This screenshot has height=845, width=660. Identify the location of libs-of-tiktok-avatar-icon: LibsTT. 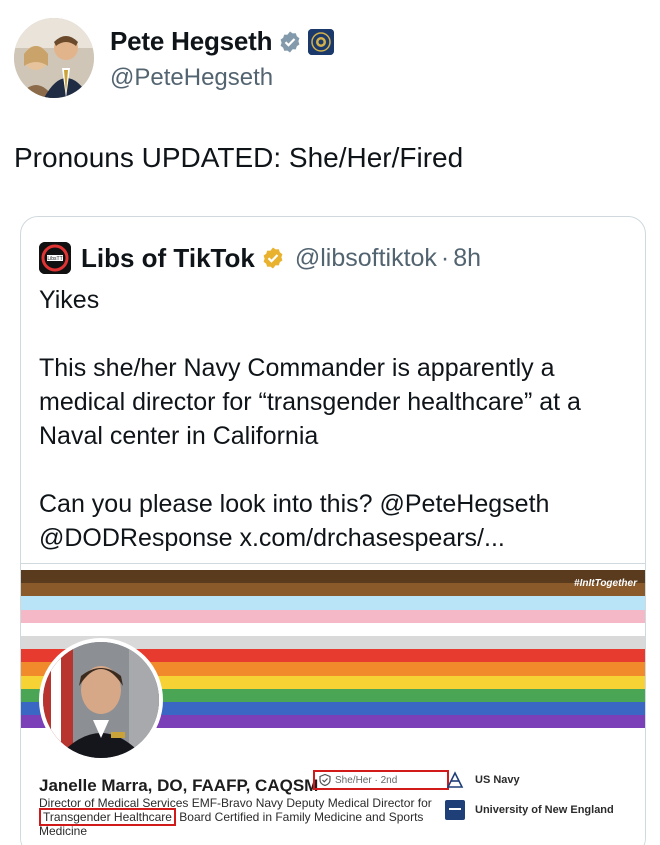
(55, 258).